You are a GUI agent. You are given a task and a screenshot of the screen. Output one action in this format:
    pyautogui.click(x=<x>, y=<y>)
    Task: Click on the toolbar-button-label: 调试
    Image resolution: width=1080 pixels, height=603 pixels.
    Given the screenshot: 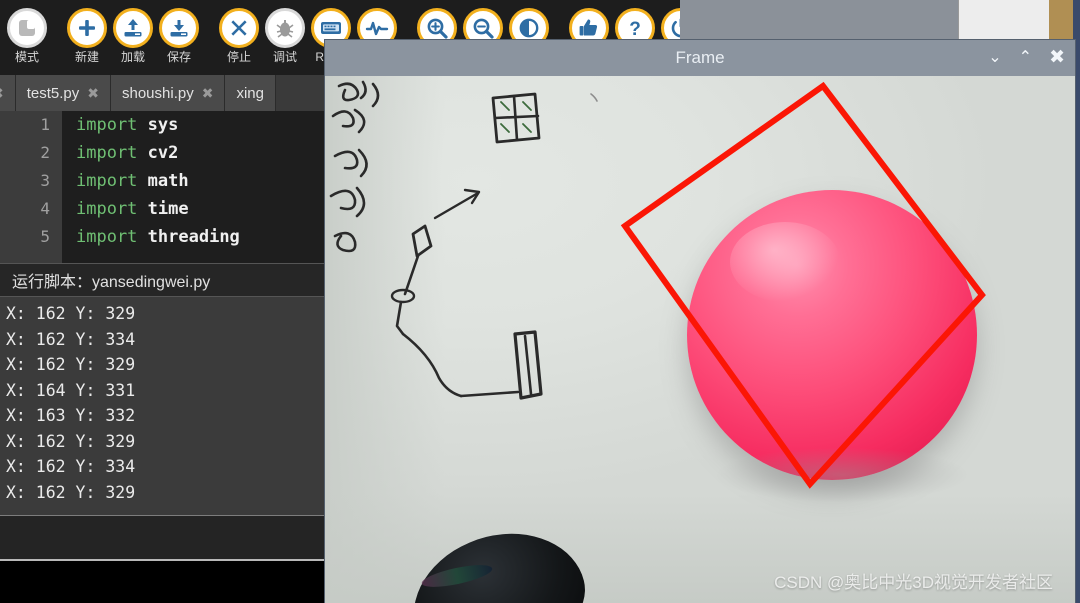 What is the action you would take?
    pyautogui.click(x=284, y=57)
    